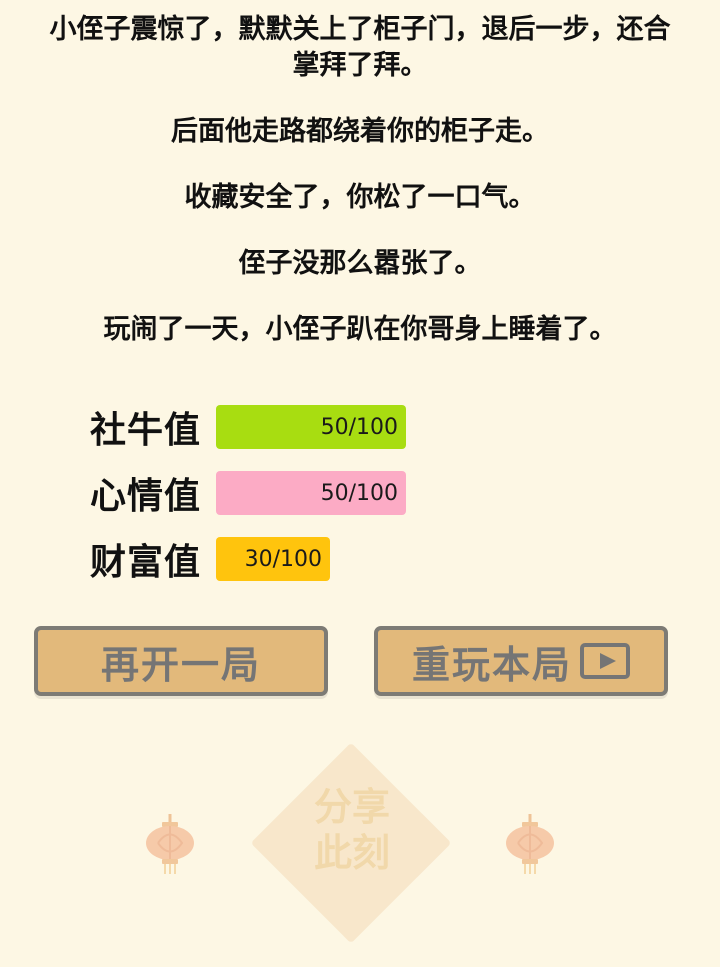  I want to click on new-game-button: 再开一局, so click(181, 661).